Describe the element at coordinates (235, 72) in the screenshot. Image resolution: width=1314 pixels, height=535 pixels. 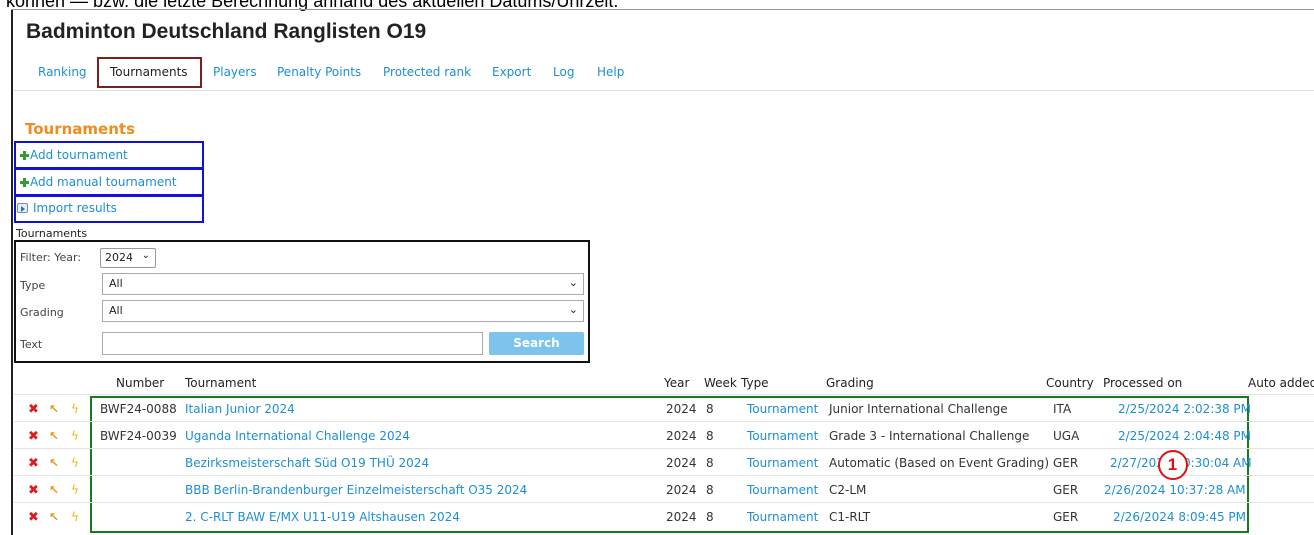
I see `nav-players: Players` at that location.